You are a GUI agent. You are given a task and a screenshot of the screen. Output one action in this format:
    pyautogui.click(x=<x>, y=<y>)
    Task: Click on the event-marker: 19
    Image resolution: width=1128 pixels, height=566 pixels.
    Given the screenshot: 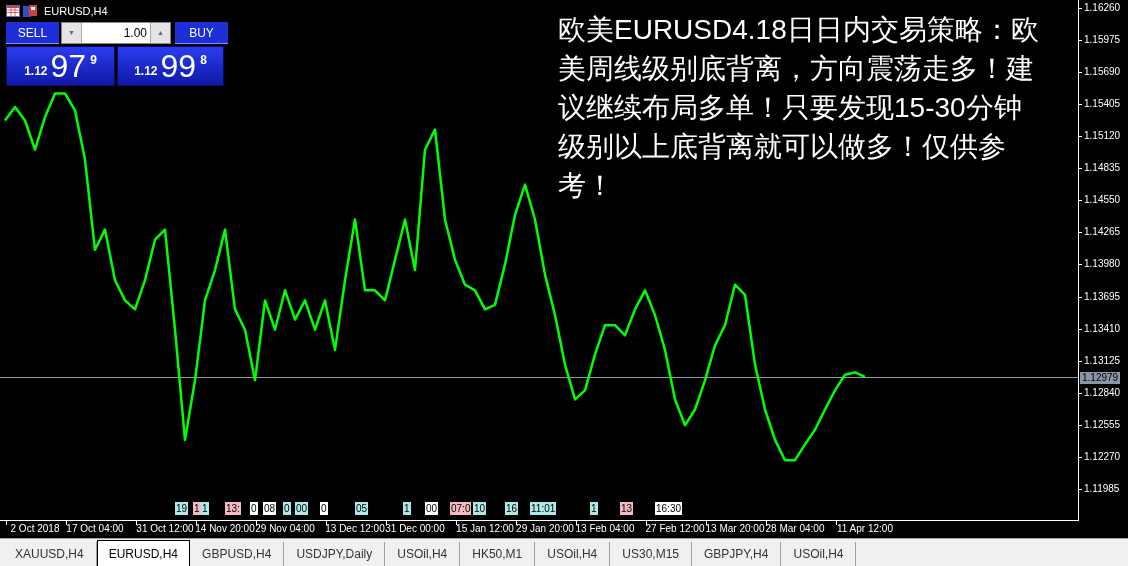 What is the action you would take?
    pyautogui.click(x=182, y=508)
    